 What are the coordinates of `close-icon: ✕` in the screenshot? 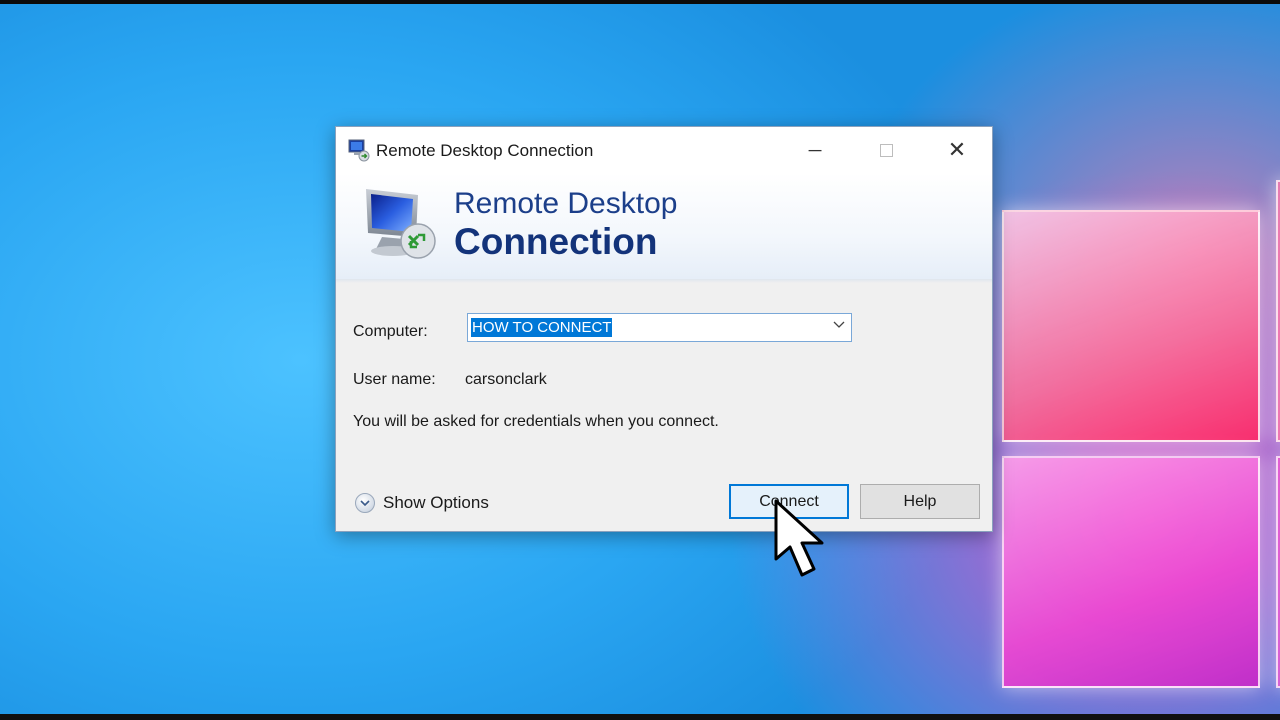 It's located at (957, 149).